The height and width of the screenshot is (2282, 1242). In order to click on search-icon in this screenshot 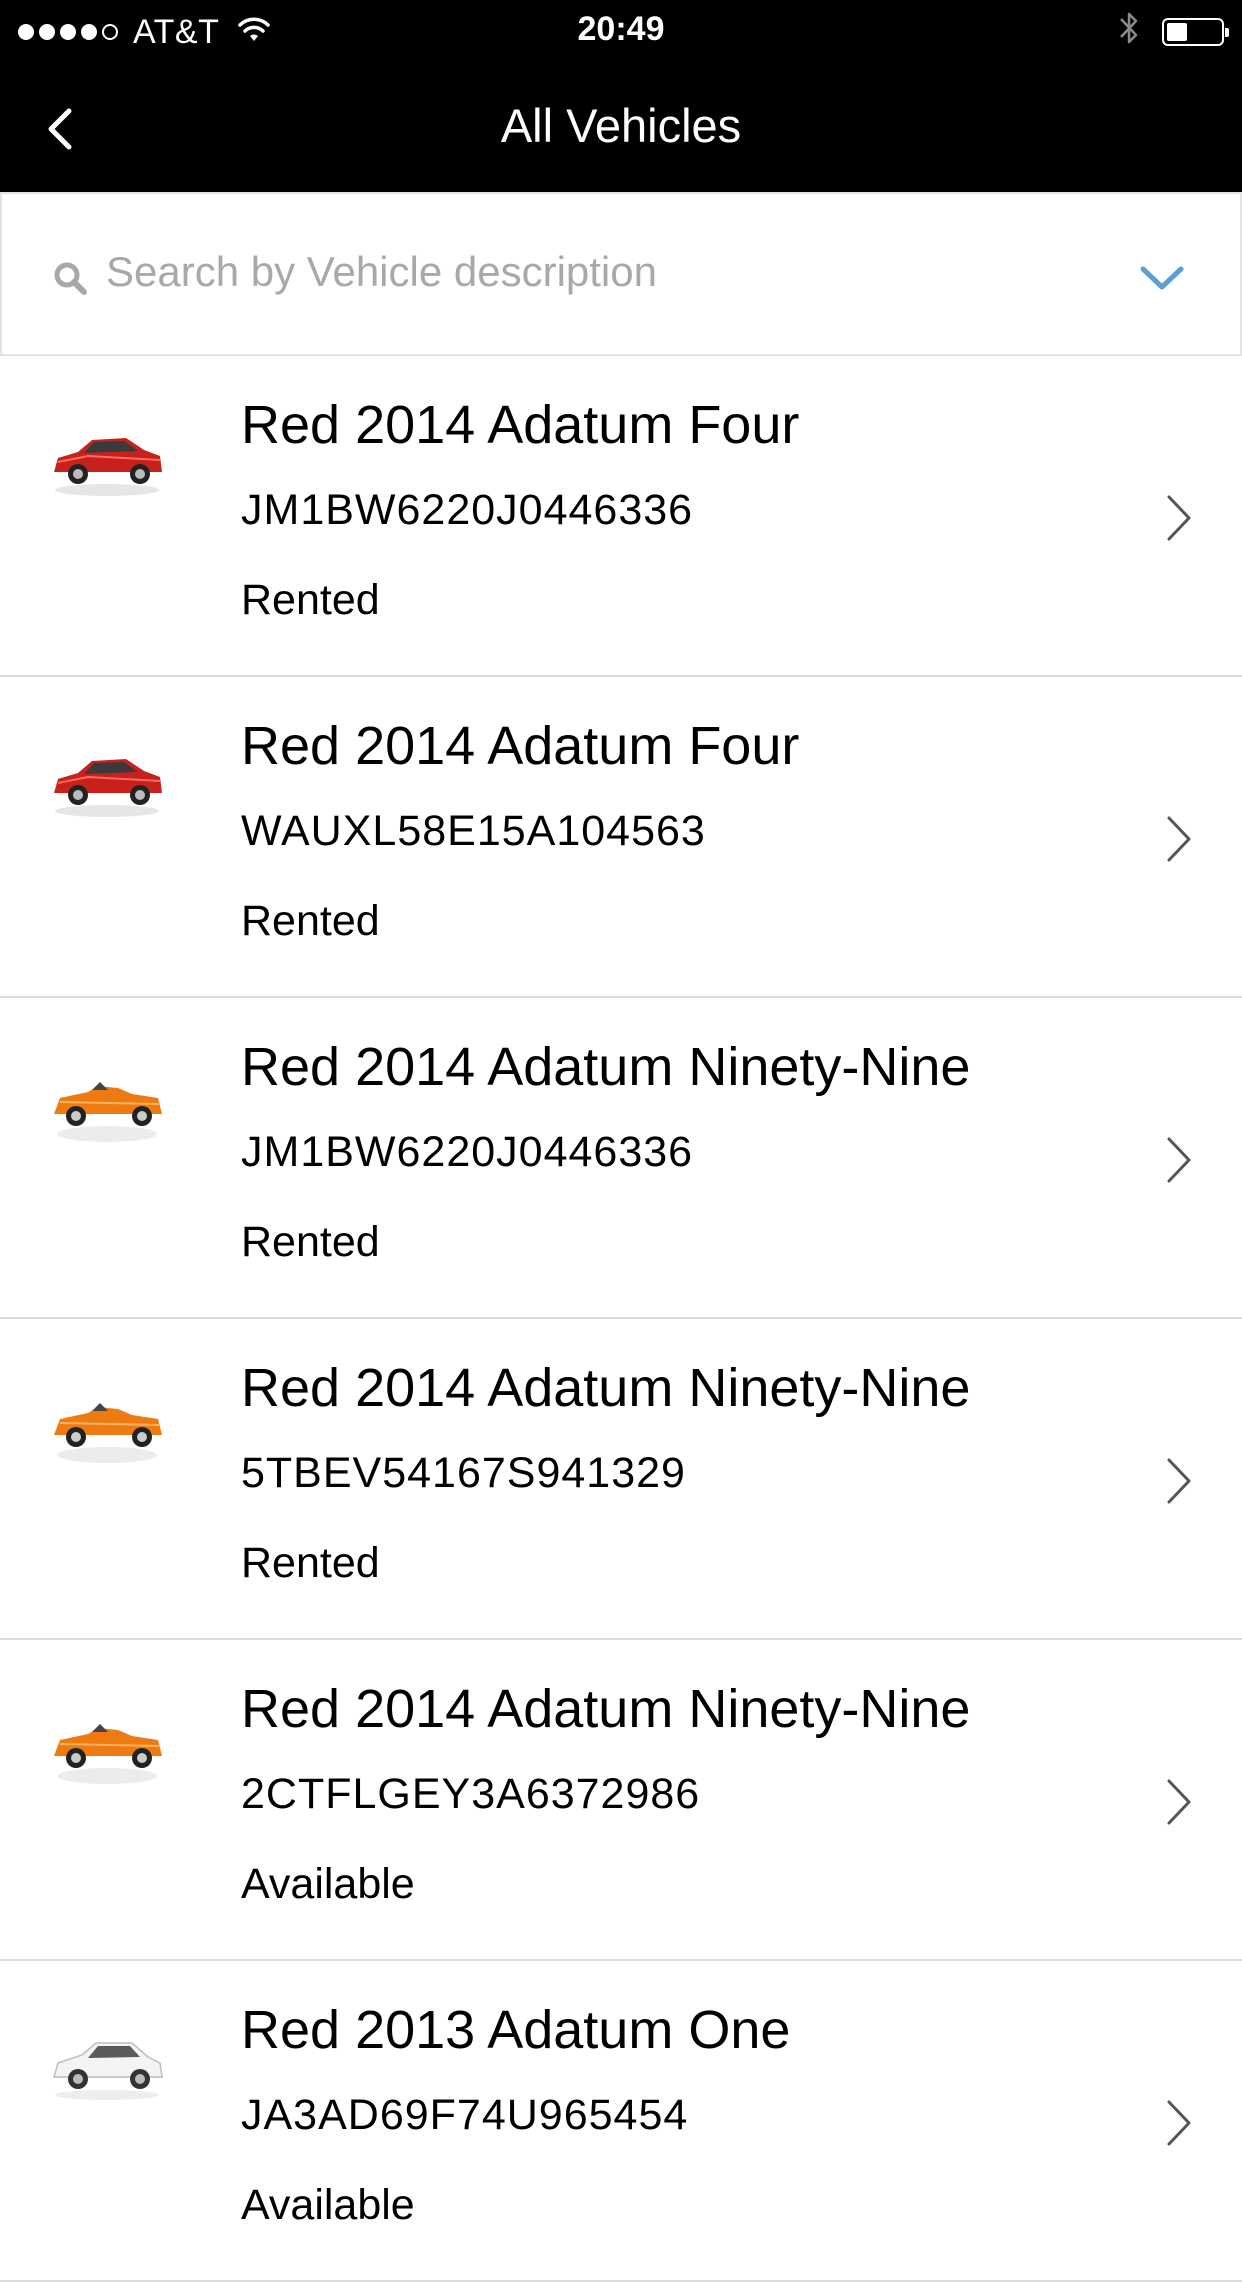, I will do `click(70, 278)`.